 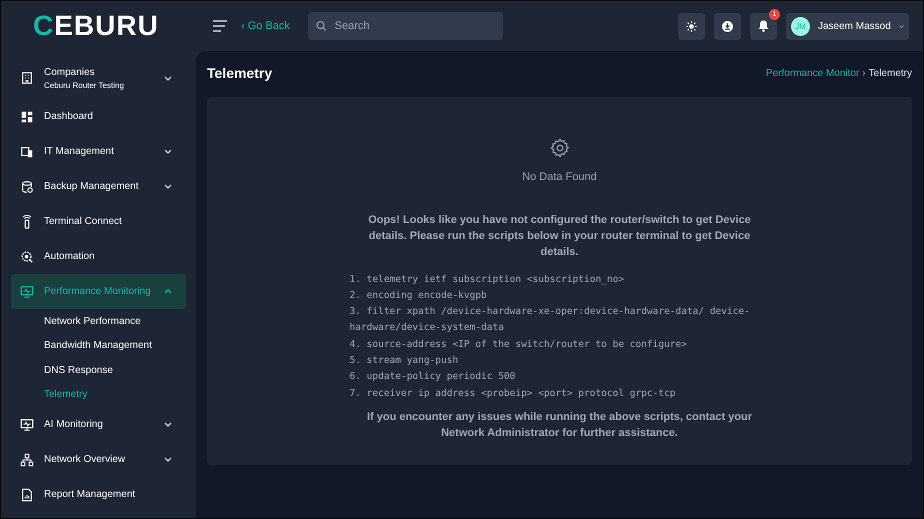 What do you see at coordinates (488, 279) in the screenshot?
I see `script-line: 1. telemetry ietf subscription <subscription_no>` at bounding box center [488, 279].